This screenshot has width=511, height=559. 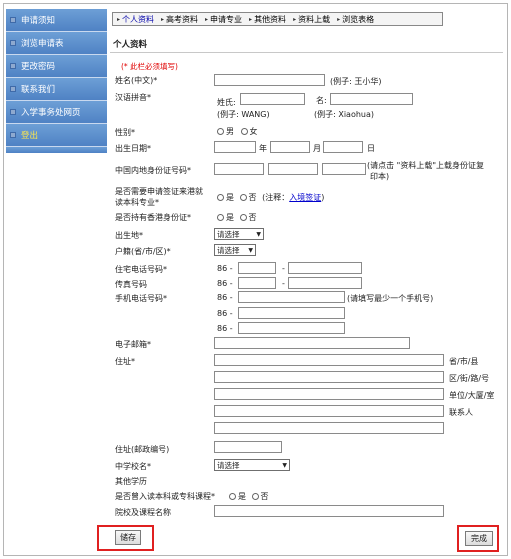 What do you see at coordinates (355, 19) in the screenshot?
I see `tab-view-form: ▸ 浏览表格` at bounding box center [355, 19].